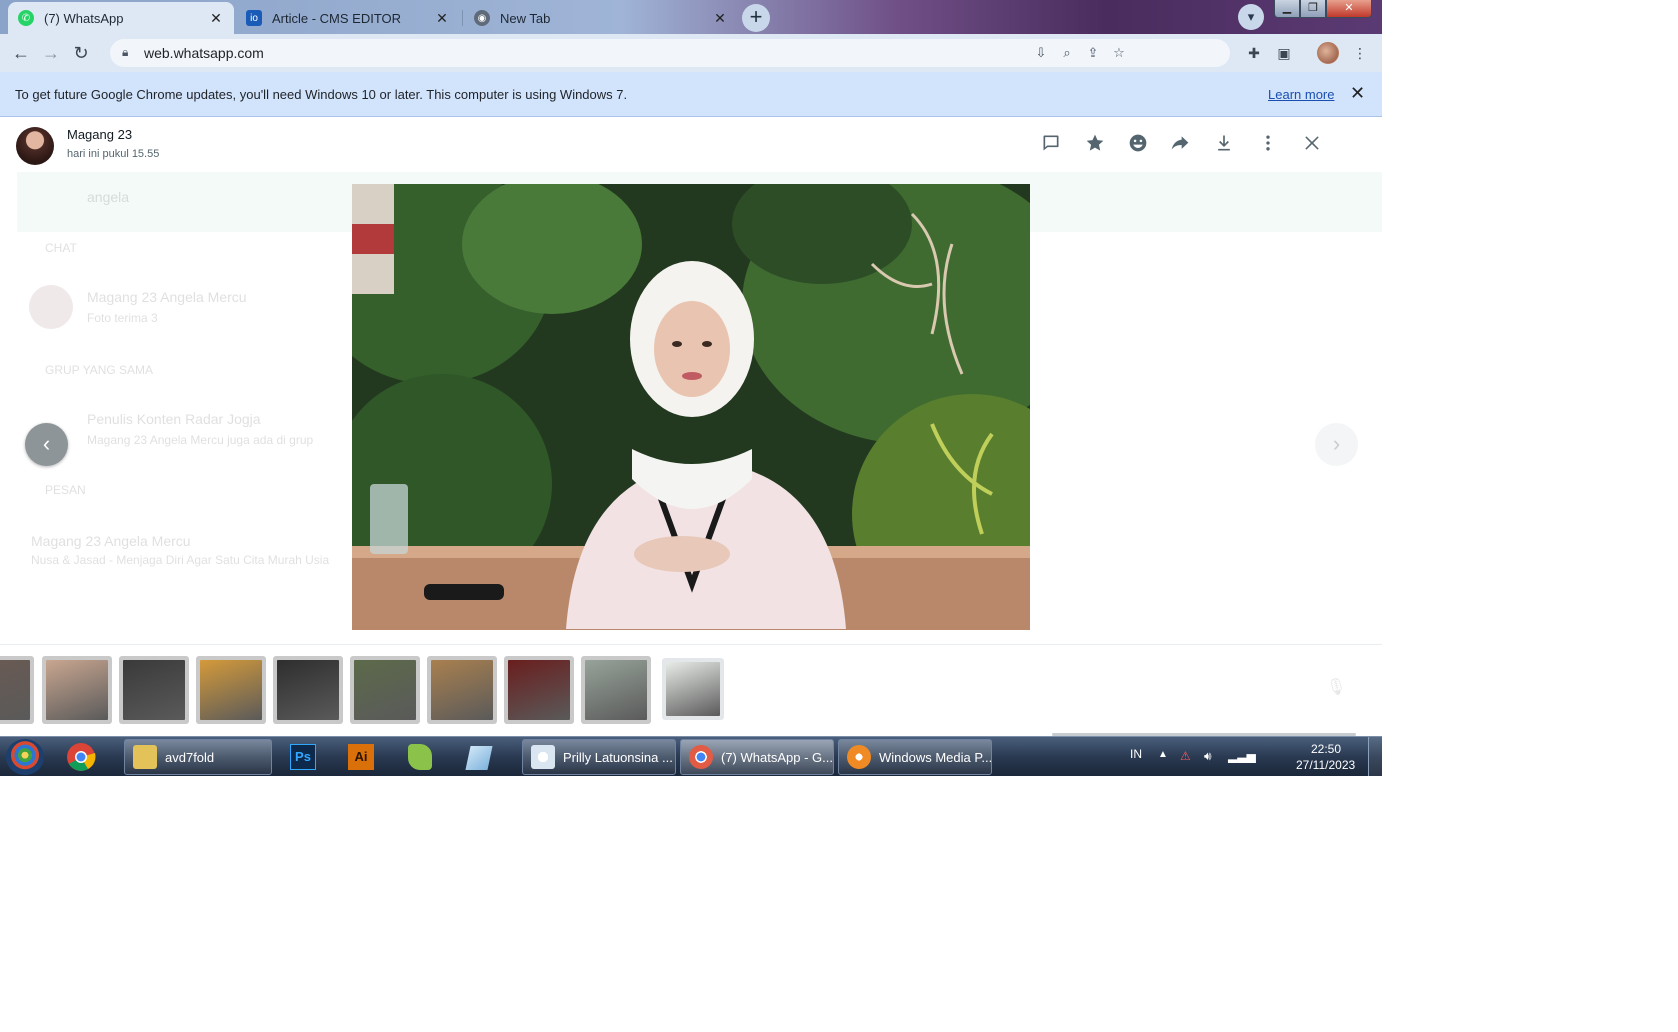 The height and width of the screenshot is (1032, 1678). What do you see at coordinates (1349, 9) in the screenshot?
I see `close-window-button: ✕` at bounding box center [1349, 9].